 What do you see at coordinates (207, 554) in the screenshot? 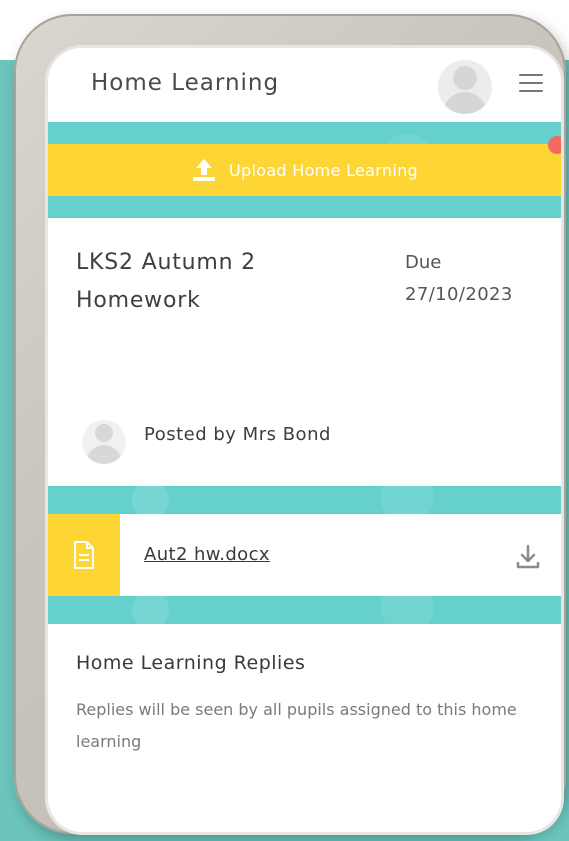
I see `attachment-link: Aut2 hw.docx` at bounding box center [207, 554].